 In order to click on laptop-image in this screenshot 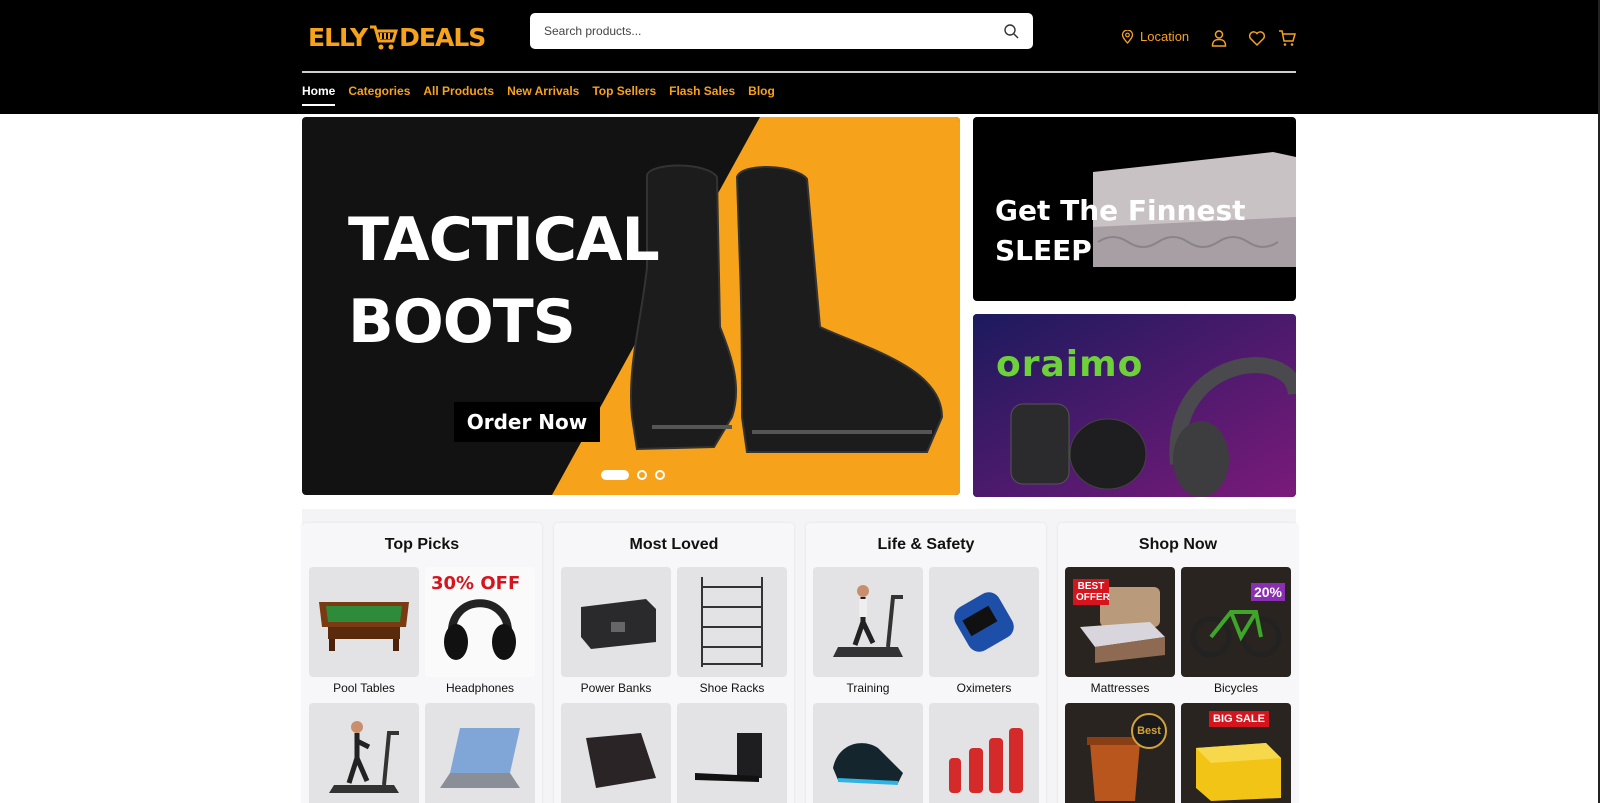, I will do `click(480, 758)`.